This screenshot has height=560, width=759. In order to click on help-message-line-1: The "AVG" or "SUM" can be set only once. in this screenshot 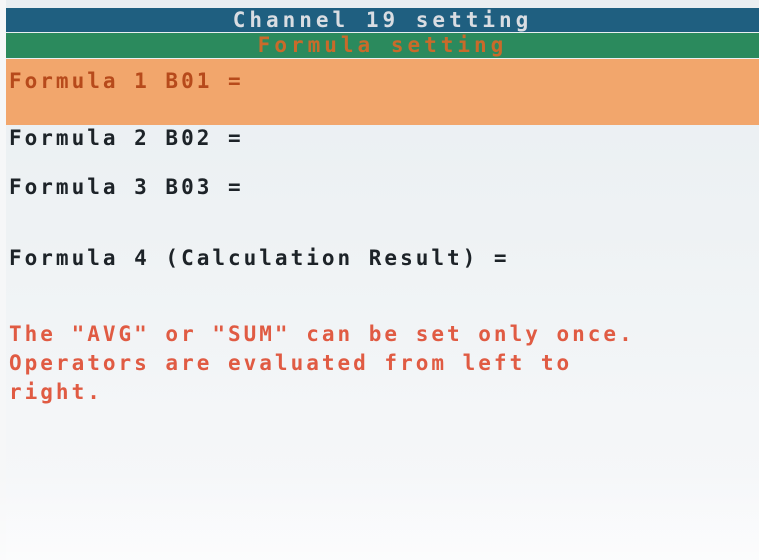, I will do `click(322, 334)`.